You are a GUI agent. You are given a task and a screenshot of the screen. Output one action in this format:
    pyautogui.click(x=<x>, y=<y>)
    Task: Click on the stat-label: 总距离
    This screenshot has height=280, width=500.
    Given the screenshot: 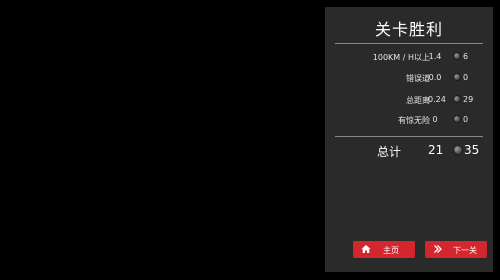 What is the action you would take?
    pyautogui.click(x=418, y=100)
    